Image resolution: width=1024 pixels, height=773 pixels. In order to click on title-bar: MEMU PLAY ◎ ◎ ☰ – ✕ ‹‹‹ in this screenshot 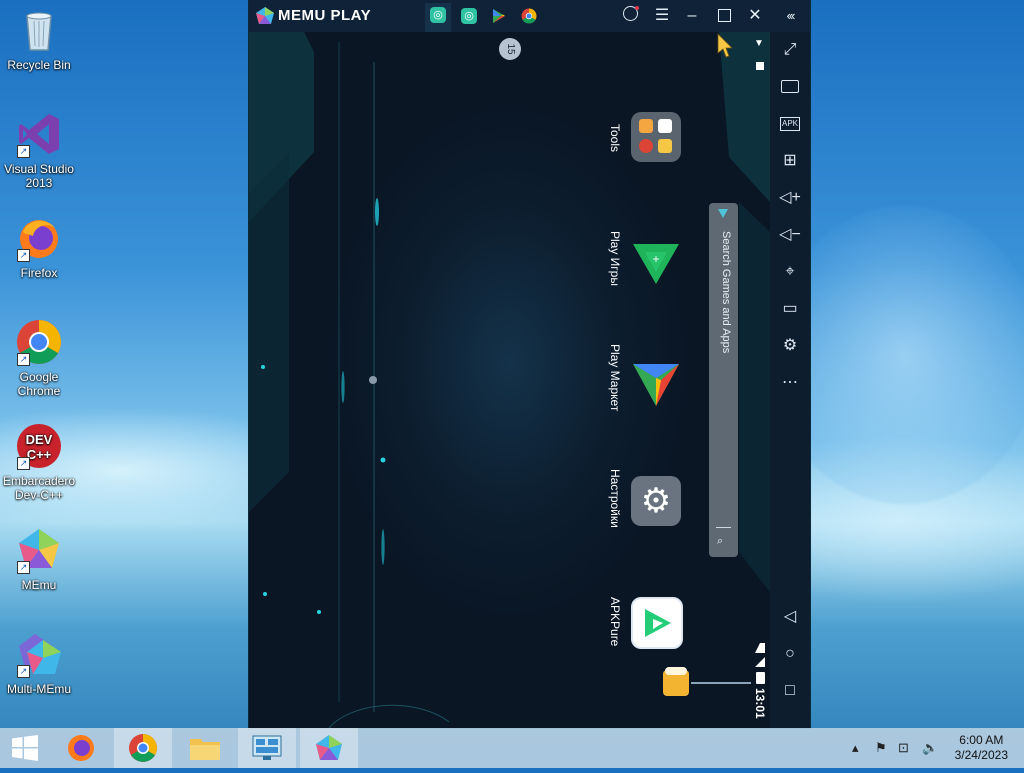, I will do `click(529, 16)`.